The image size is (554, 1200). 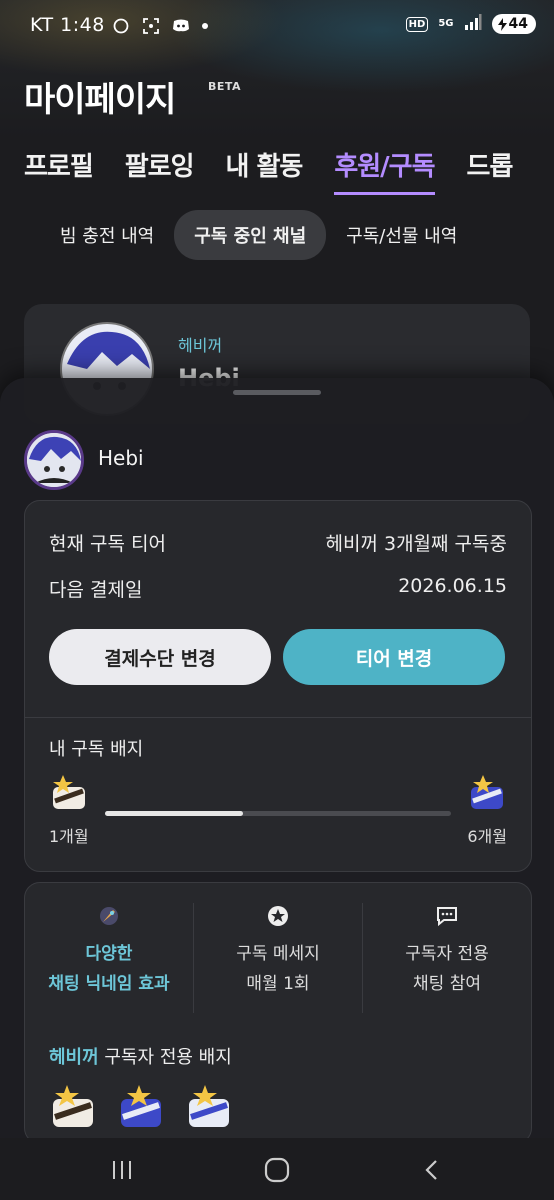 What do you see at coordinates (446, 958) in the screenshot?
I see `benefit-subscriber-chat: 구독자 전용 채팅 참여` at bounding box center [446, 958].